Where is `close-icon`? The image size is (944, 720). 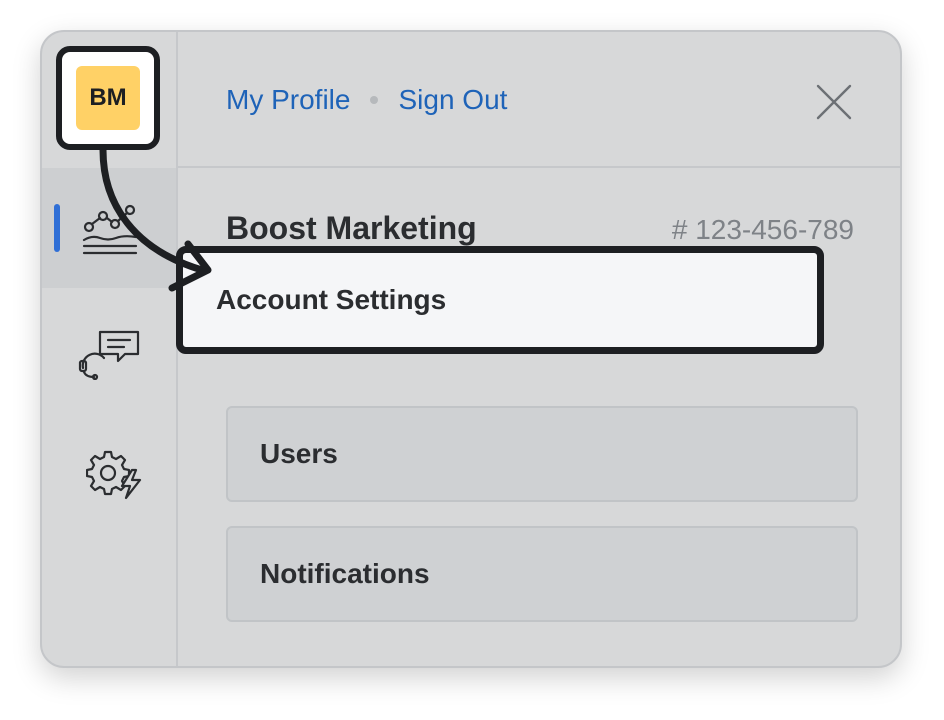 close-icon is located at coordinates (834, 102).